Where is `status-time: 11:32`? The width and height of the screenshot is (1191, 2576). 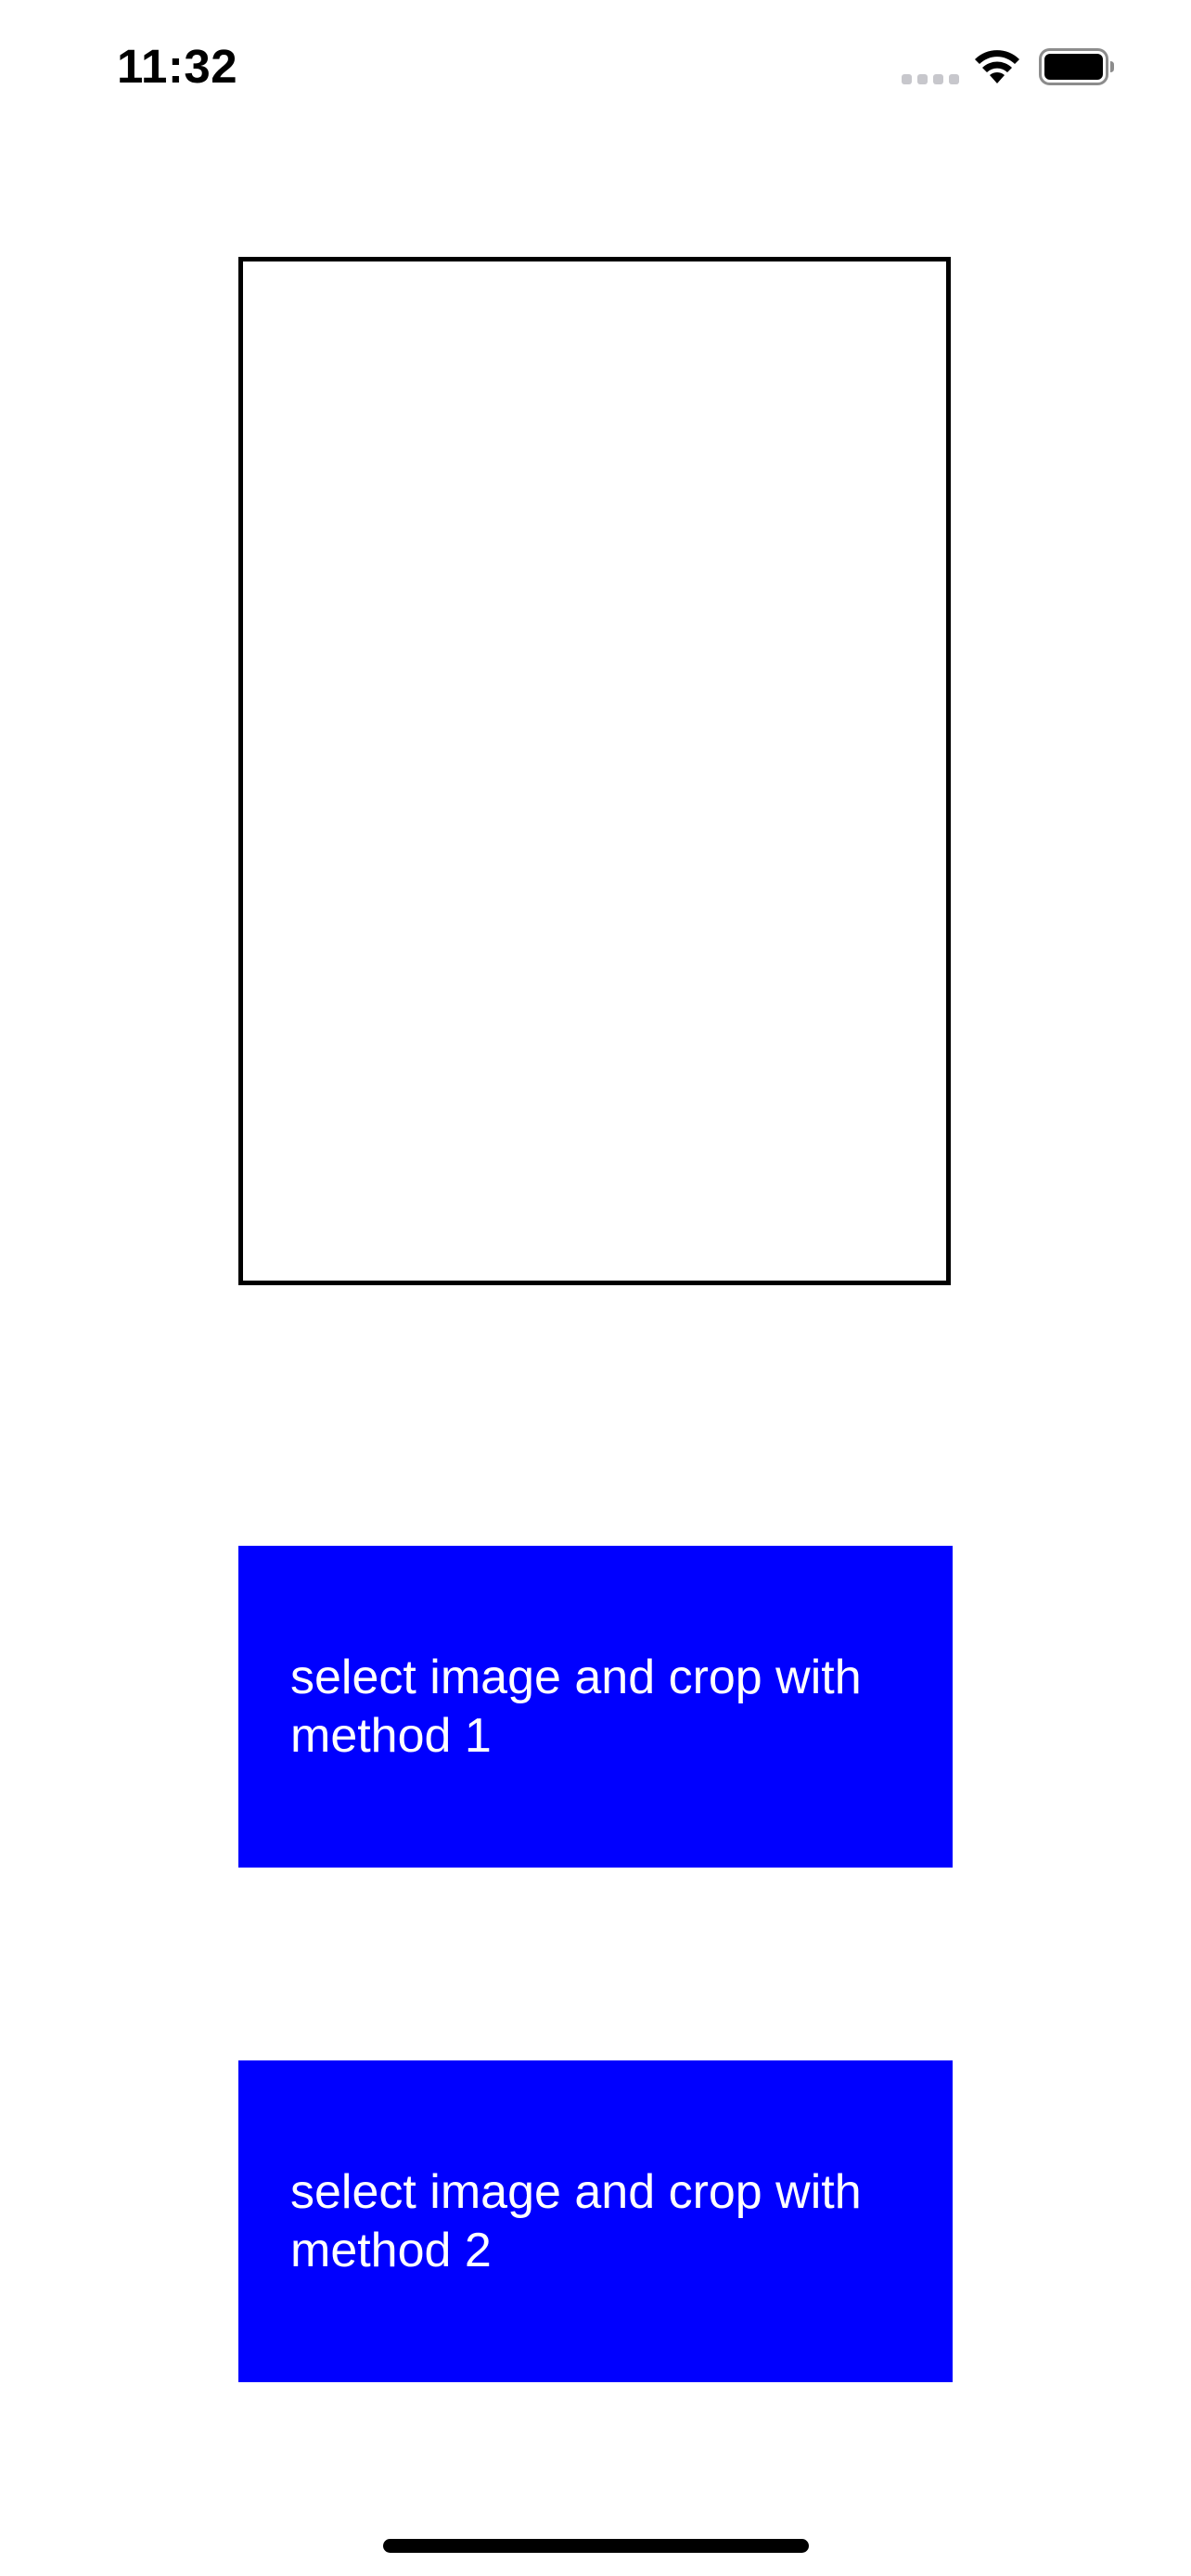 status-time: 11:32 is located at coordinates (177, 66).